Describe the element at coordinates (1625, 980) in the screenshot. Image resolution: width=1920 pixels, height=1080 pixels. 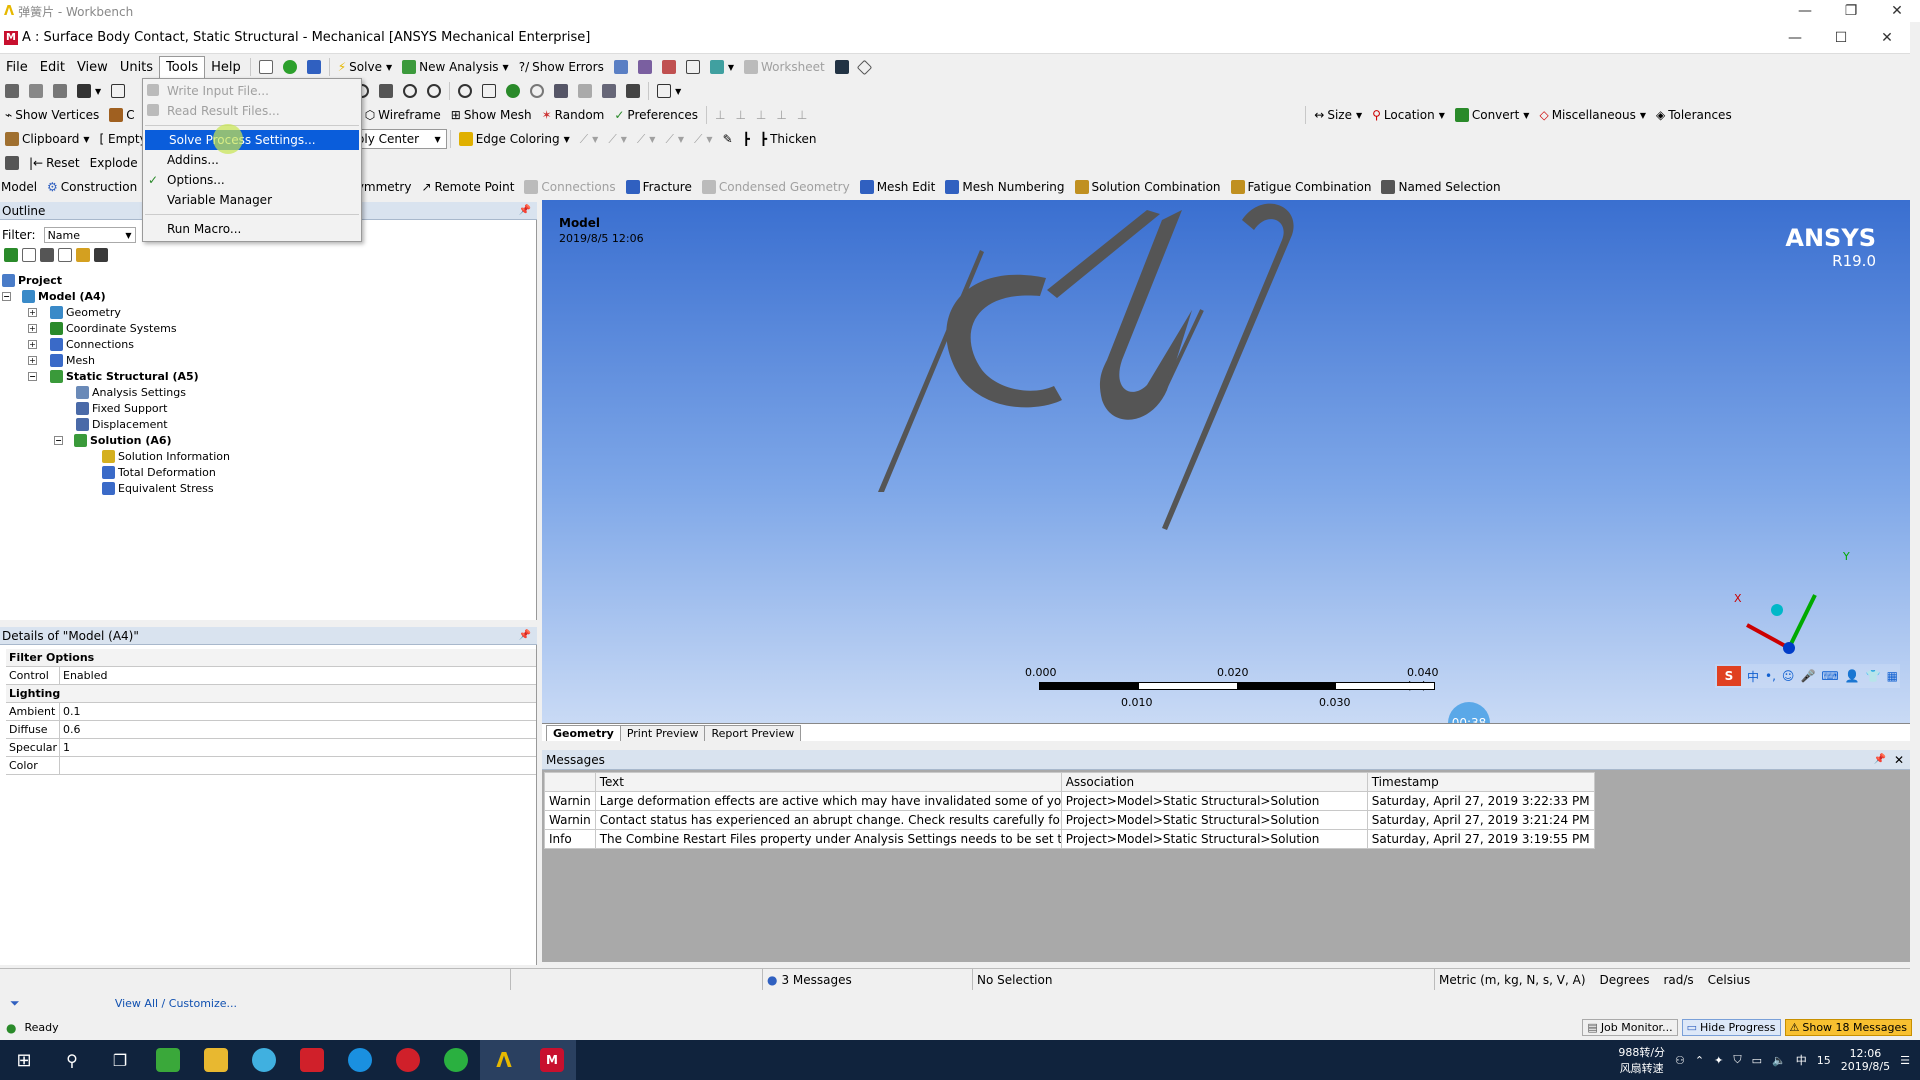
I see `angle-status: Degrees` at that location.